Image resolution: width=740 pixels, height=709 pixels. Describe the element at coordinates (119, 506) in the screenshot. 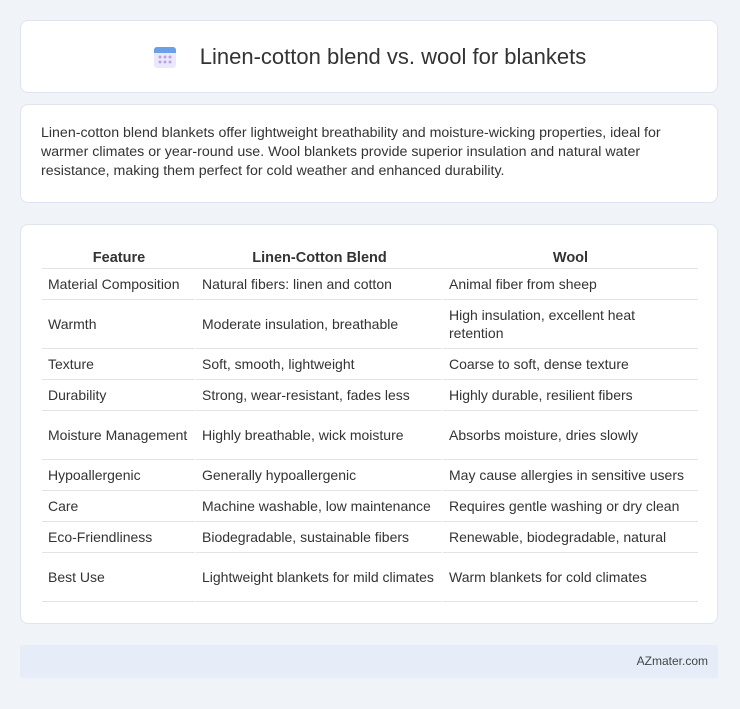

I see `feature-cell: Care` at that location.